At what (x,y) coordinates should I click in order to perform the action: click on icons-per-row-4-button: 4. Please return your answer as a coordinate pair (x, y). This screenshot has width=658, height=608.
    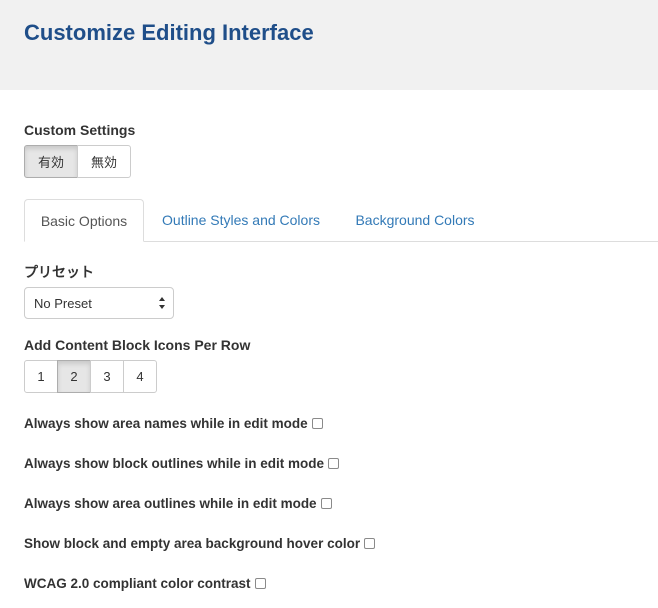
    Looking at the image, I should click on (140, 376).